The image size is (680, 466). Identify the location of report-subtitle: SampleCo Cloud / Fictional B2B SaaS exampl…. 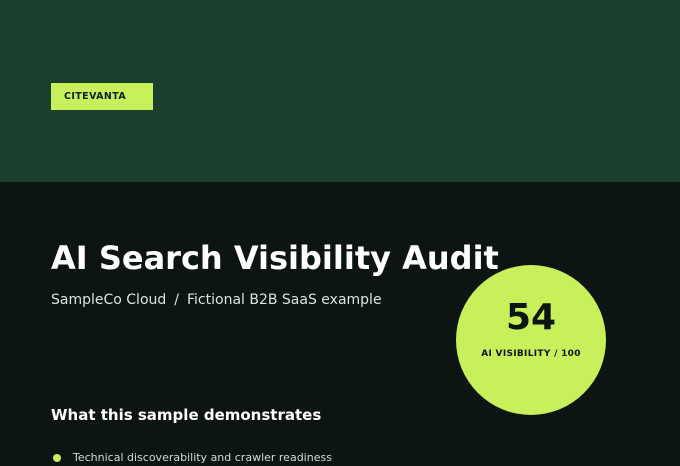
(216, 300).